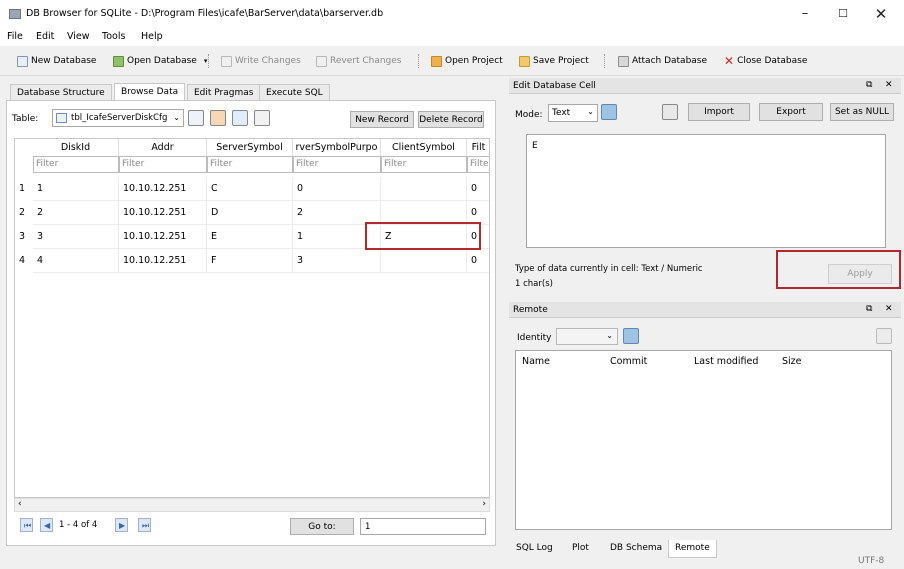 The image size is (904, 569). I want to click on push-database-icon, so click(884, 336).